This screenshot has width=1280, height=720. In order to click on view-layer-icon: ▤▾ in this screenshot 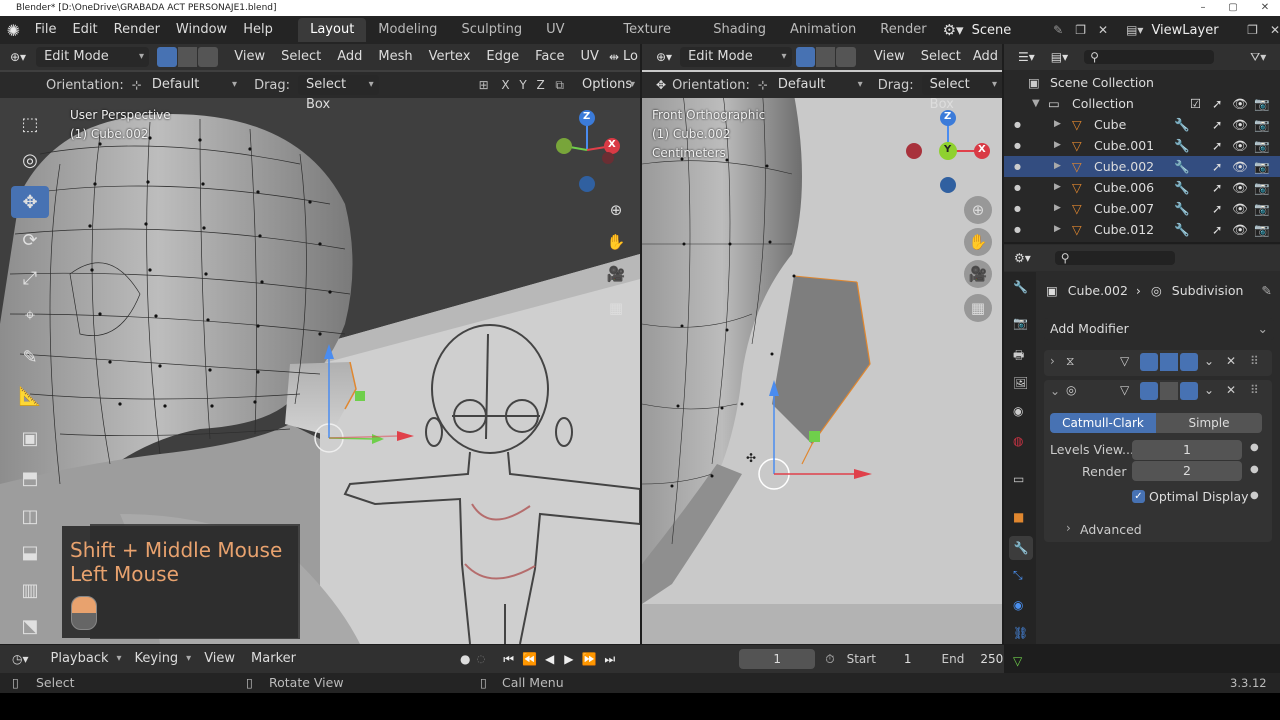, I will do `click(1134, 30)`.